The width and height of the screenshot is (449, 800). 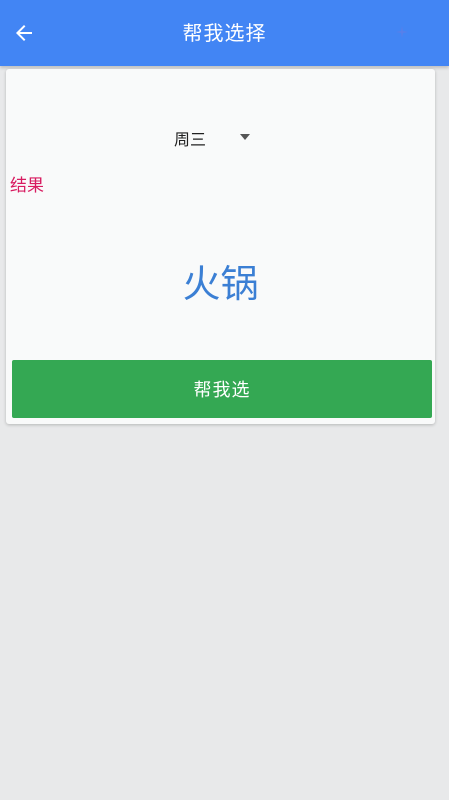 What do you see at coordinates (402, 32) in the screenshot?
I see `sparkle-icon` at bounding box center [402, 32].